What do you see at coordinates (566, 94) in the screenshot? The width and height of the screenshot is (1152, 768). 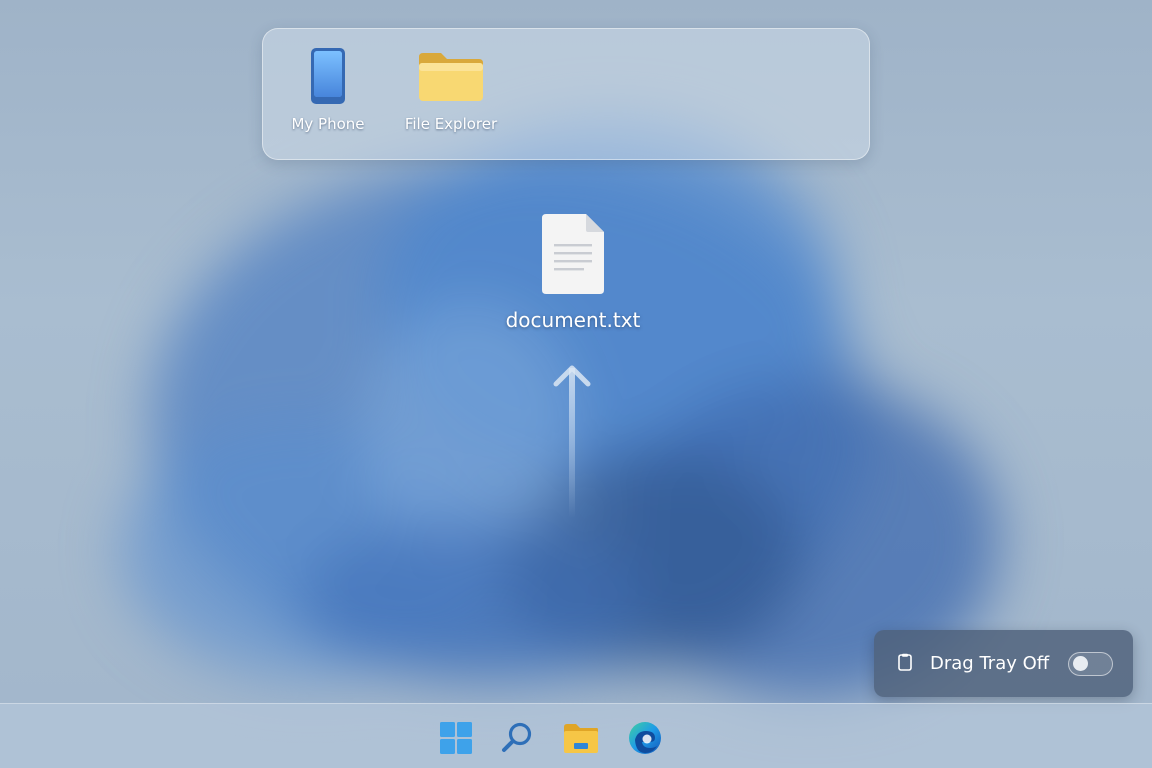 I see `drag-drop-tray: My Phone File Explorer` at bounding box center [566, 94].